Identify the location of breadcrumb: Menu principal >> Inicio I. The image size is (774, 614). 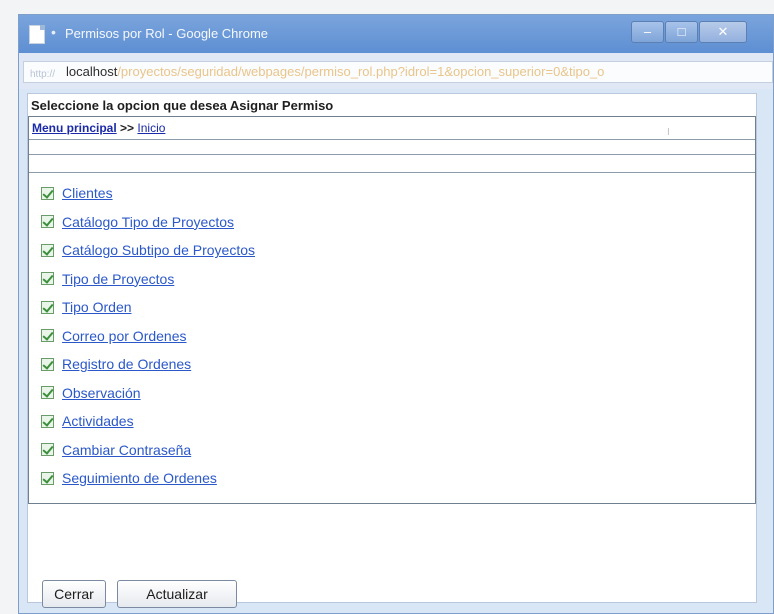
(392, 128).